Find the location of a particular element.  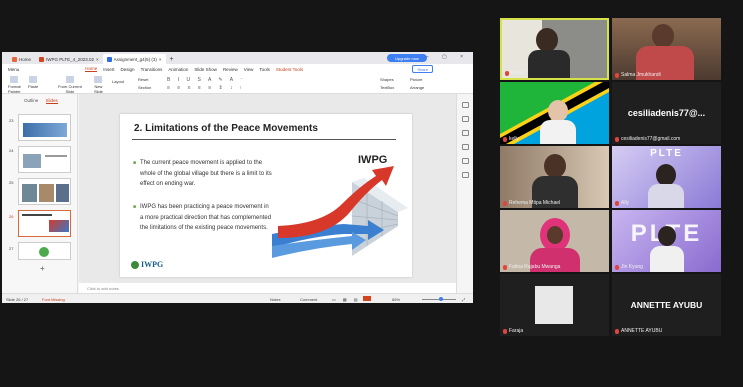

participant-tile-rehema: Rehema Mtipa Michael is located at coordinates (554, 177).